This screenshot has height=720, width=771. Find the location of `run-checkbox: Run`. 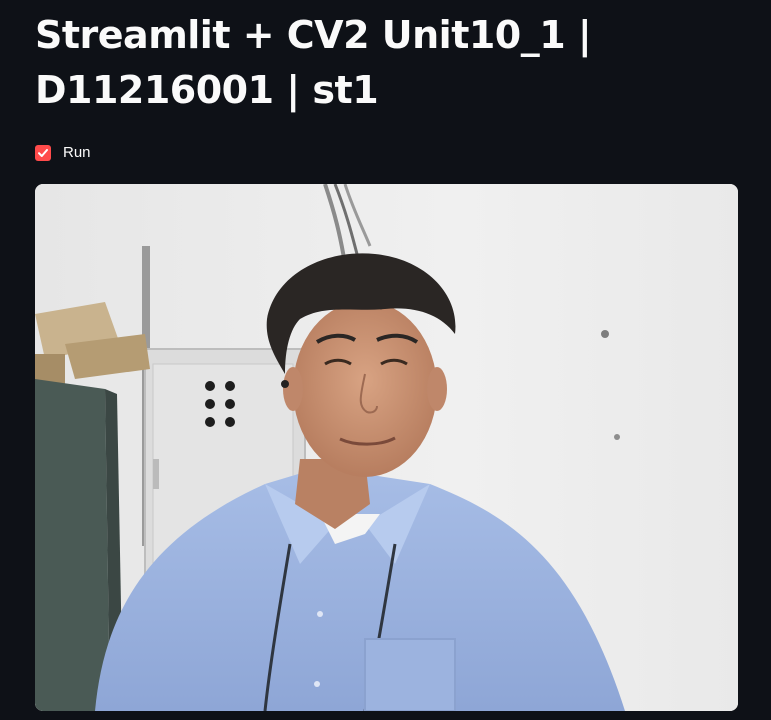

run-checkbox: Run is located at coordinates (63, 153).